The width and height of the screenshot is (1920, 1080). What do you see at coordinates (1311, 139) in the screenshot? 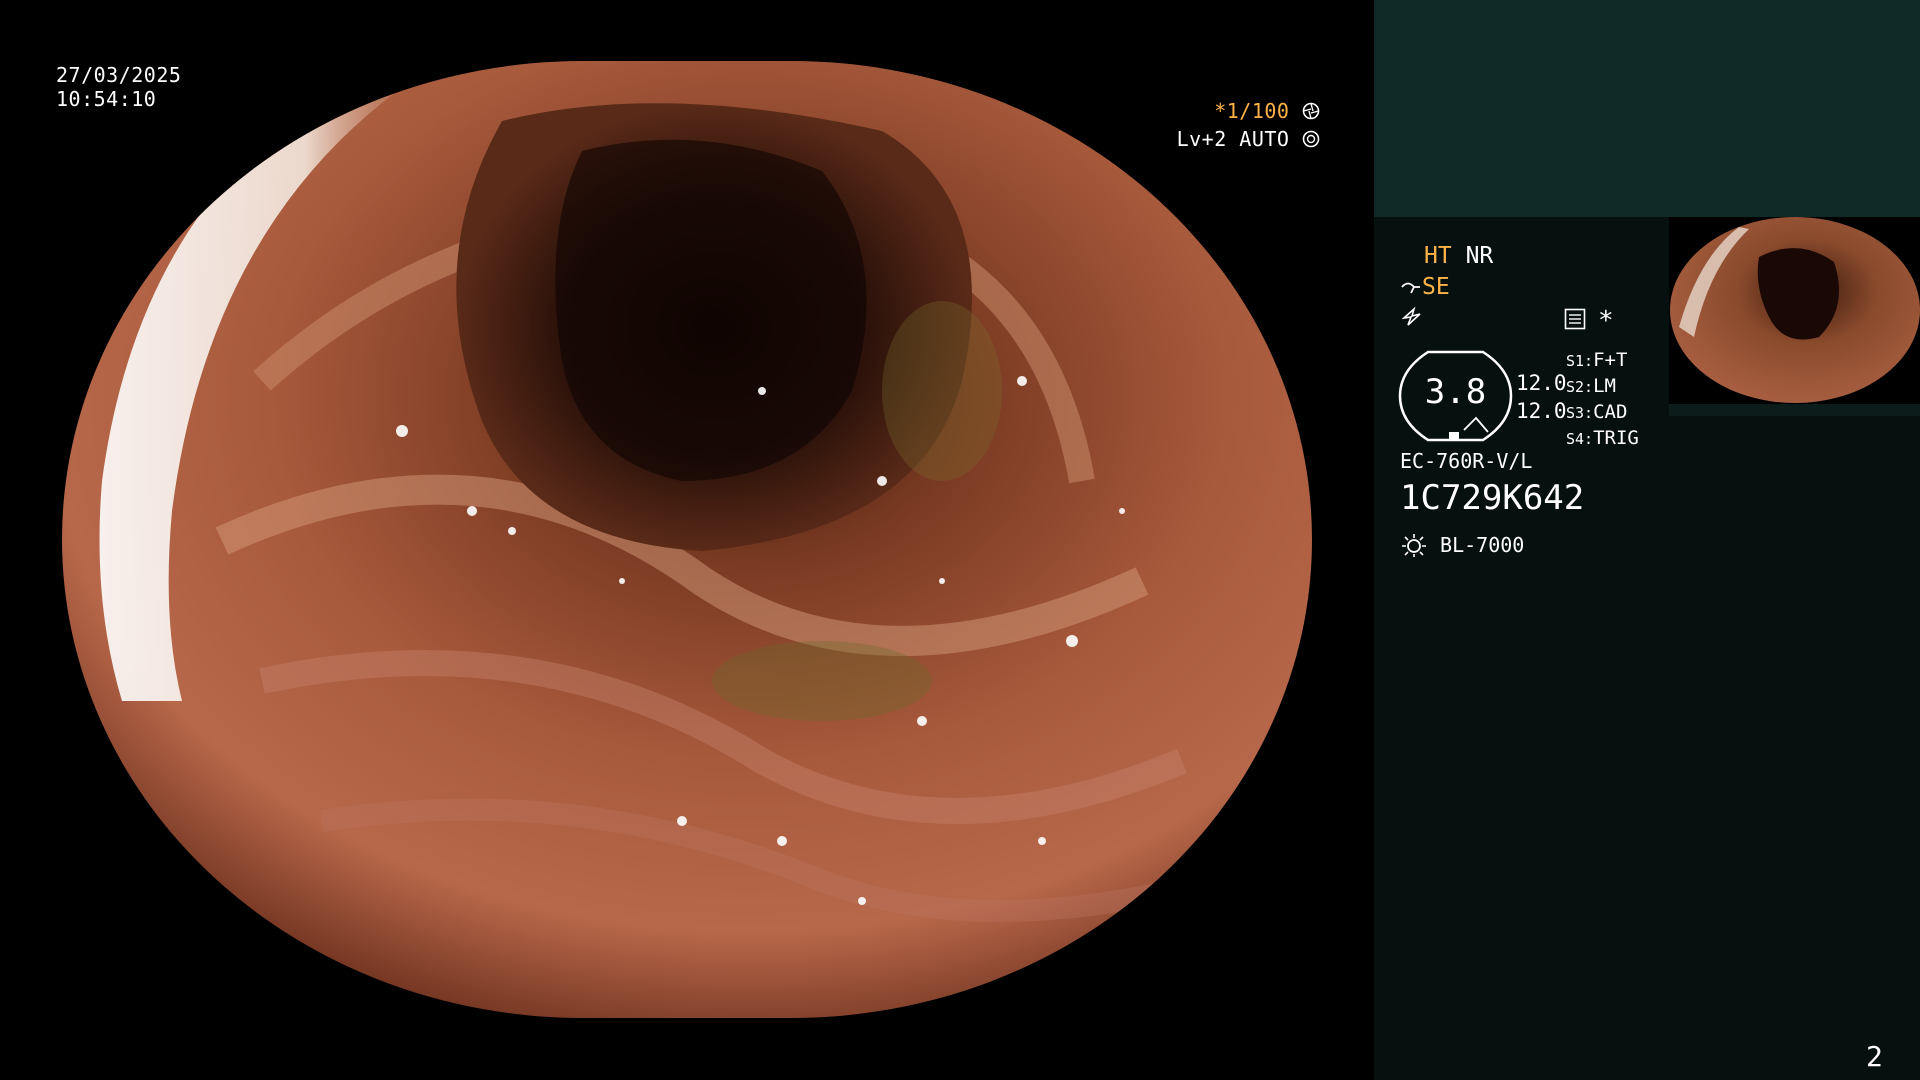
I see `iris-icon` at bounding box center [1311, 139].